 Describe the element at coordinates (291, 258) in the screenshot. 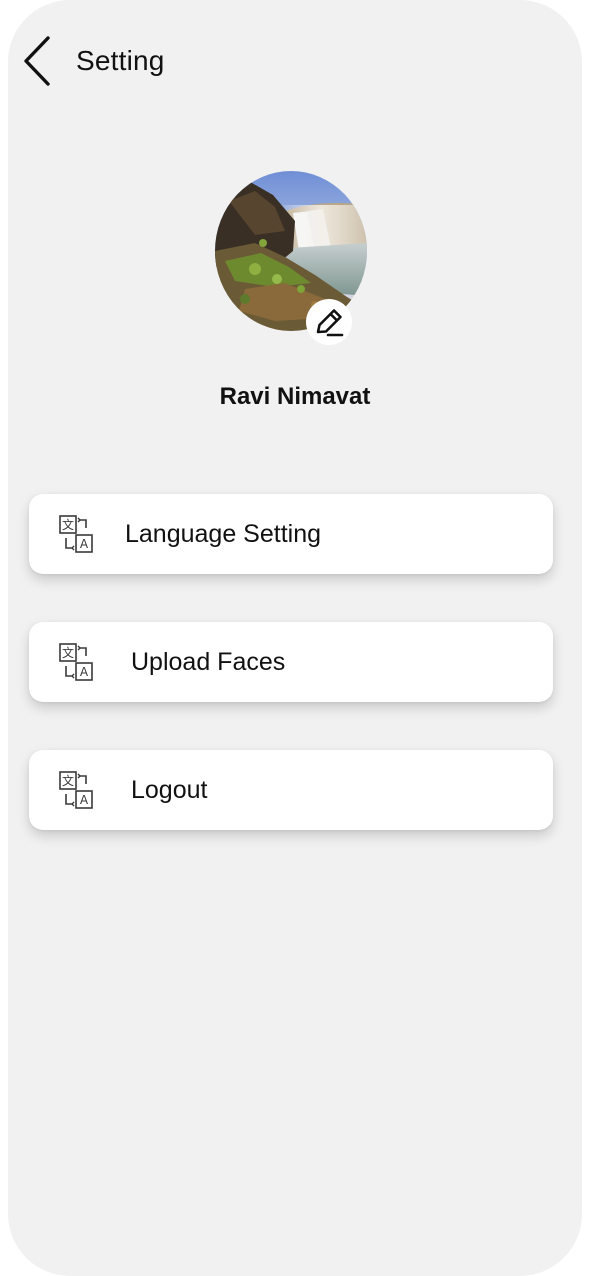

I see `profile-avatar-container` at that location.